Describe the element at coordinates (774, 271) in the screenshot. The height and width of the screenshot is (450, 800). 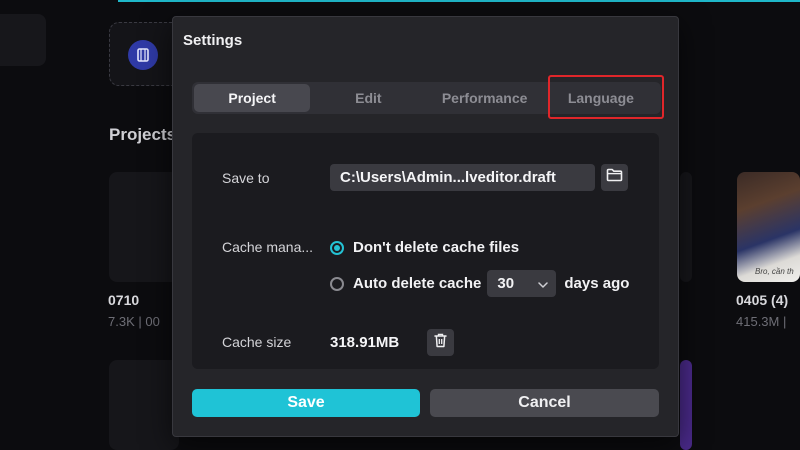
I see `thumbnail-caption: Bro, cần th` at that location.